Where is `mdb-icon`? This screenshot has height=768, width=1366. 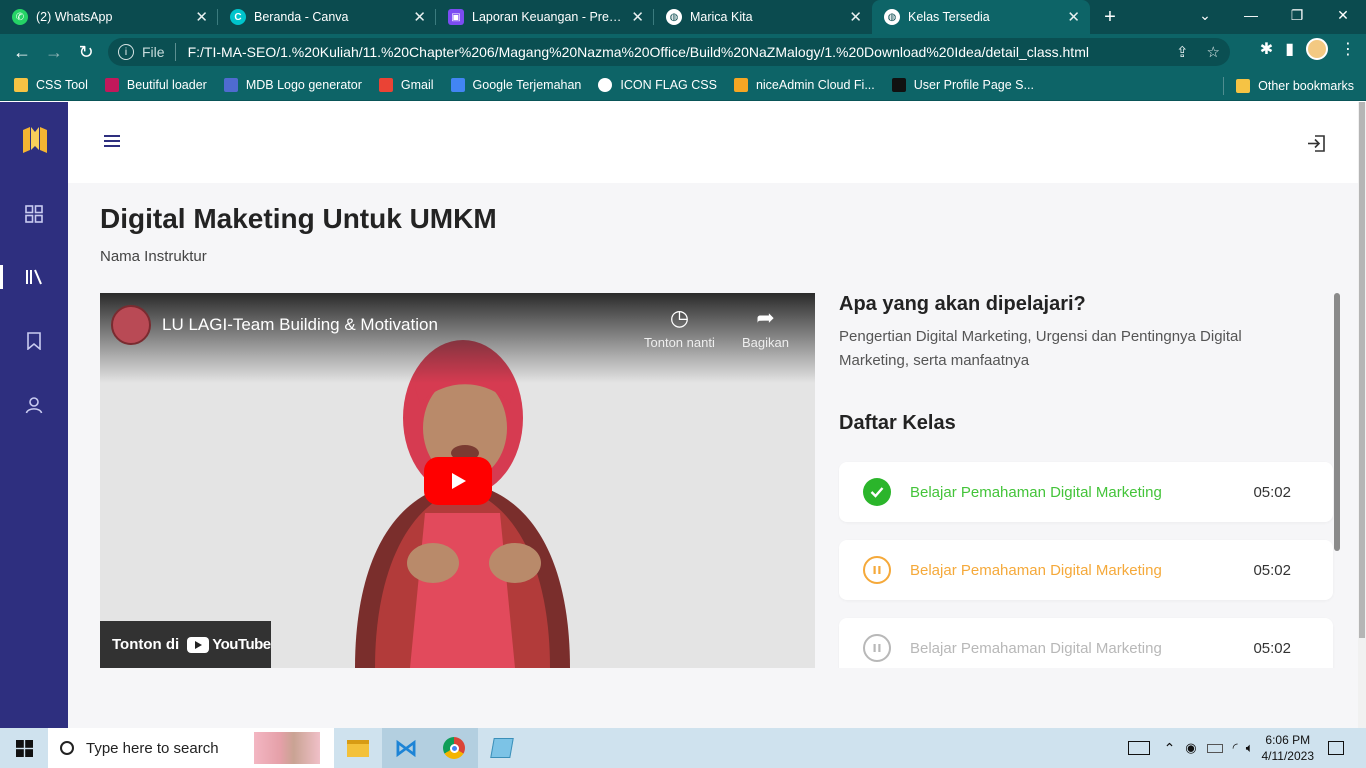 mdb-icon is located at coordinates (230, 85).